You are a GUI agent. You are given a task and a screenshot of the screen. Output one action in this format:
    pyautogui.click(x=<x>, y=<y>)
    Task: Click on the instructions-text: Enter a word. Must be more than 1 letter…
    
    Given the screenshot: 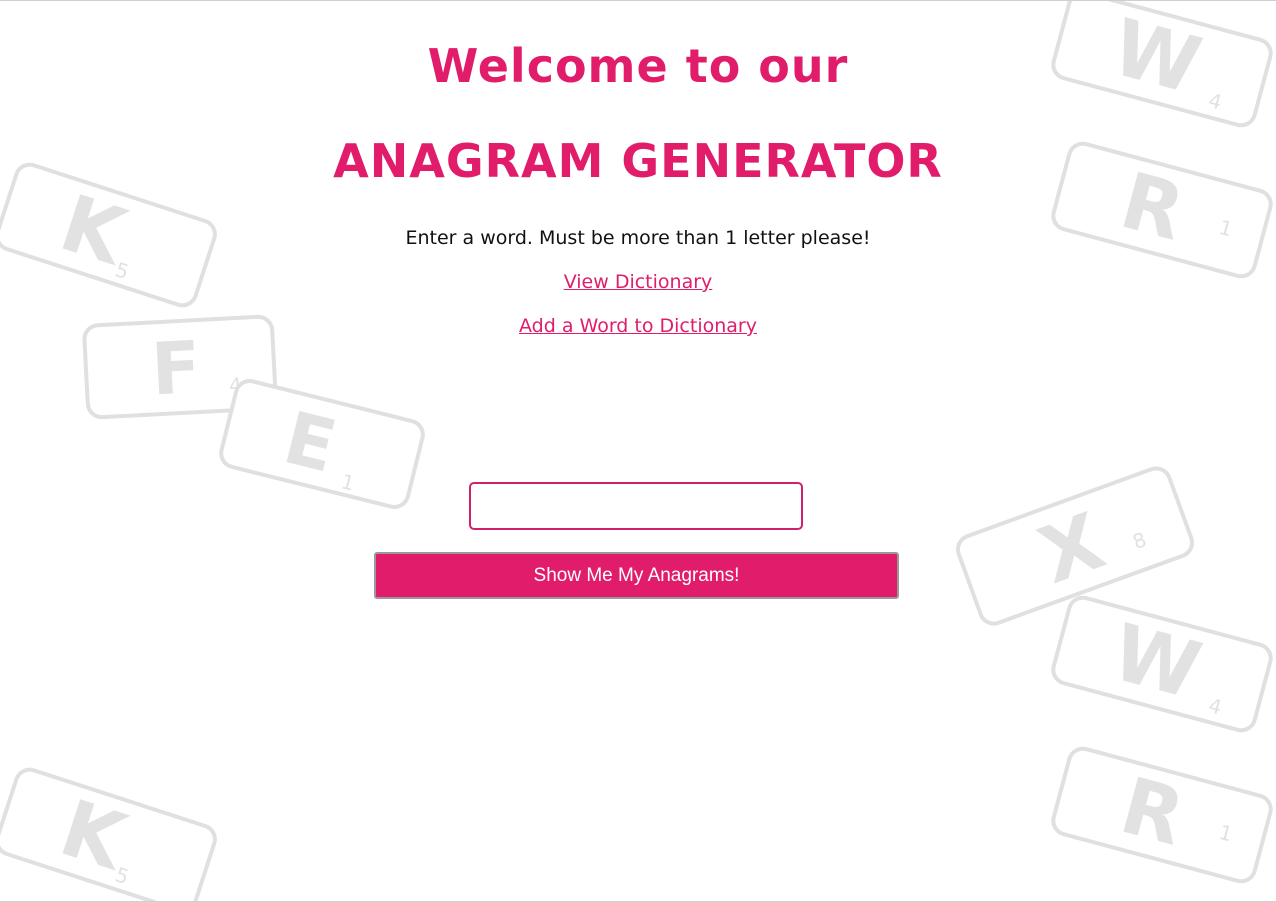 What is the action you would take?
    pyautogui.click(x=638, y=238)
    